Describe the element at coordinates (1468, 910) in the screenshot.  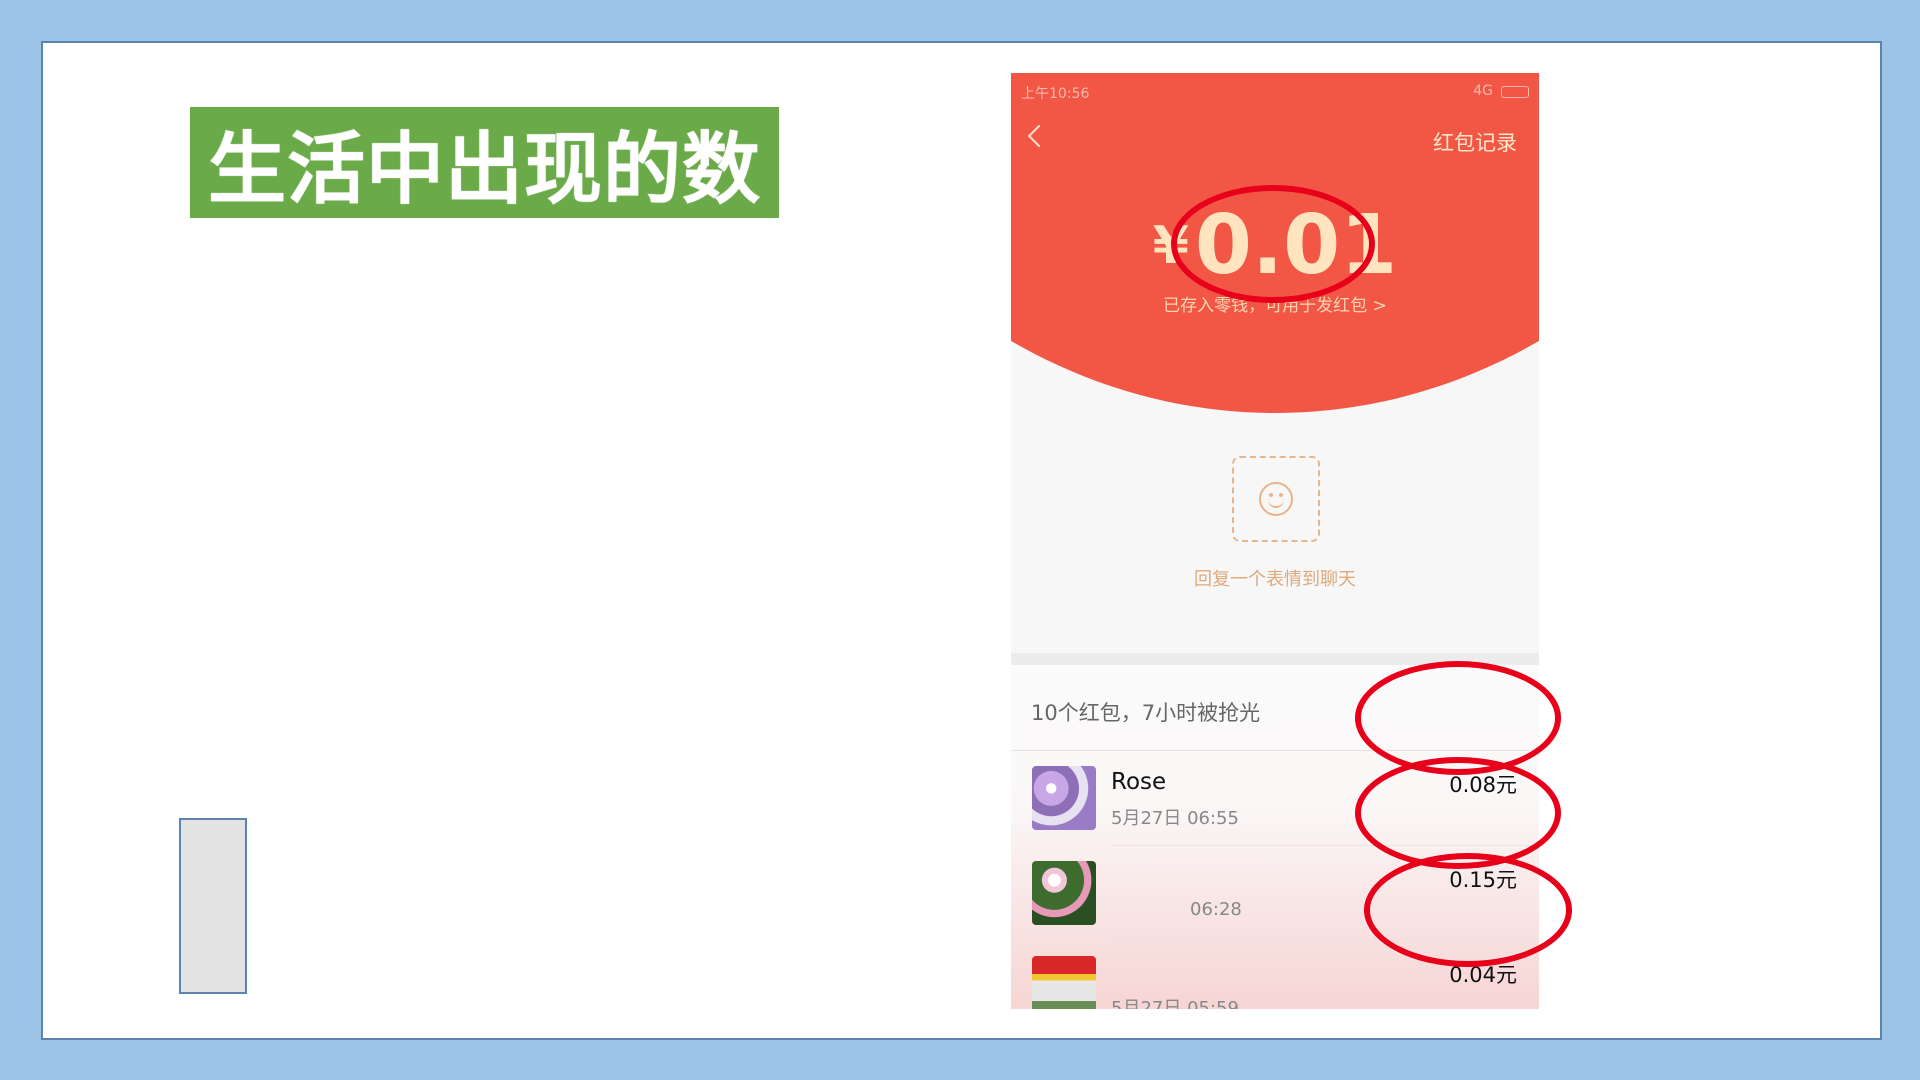
I see `highlight-circle-row3` at that location.